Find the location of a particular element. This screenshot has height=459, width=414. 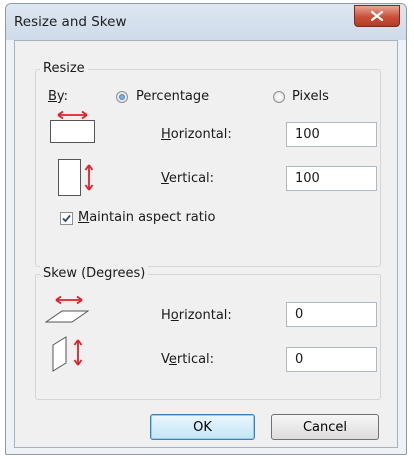

cancel-button: Cancel is located at coordinates (325, 427).